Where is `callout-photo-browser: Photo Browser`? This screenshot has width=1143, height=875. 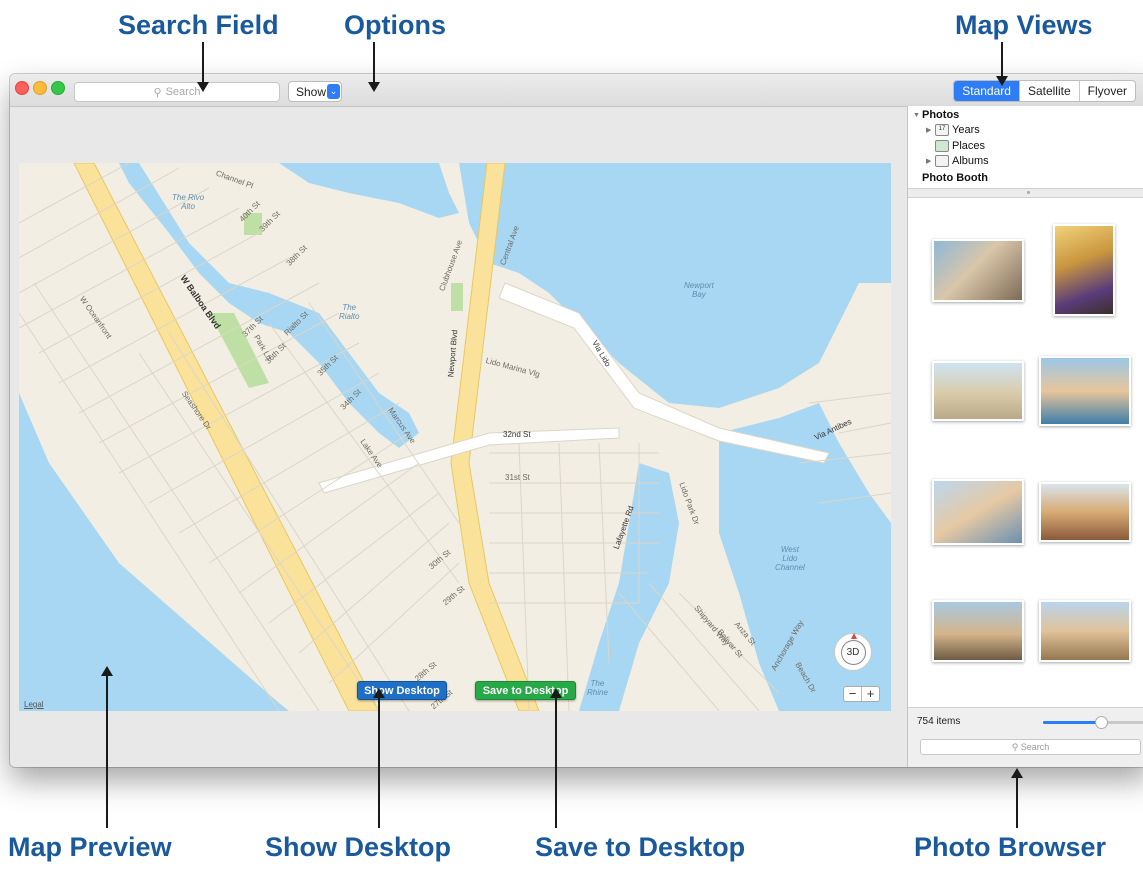
callout-photo-browser: Photo Browser is located at coordinates (1010, 847).